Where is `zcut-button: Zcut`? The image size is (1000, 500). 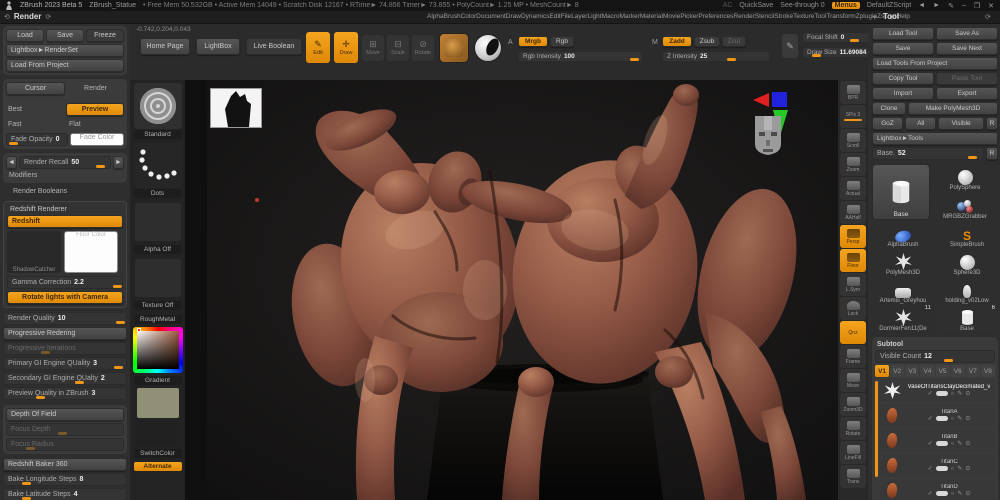 zcut-button: Zcut is located at coordinates (734, 41).